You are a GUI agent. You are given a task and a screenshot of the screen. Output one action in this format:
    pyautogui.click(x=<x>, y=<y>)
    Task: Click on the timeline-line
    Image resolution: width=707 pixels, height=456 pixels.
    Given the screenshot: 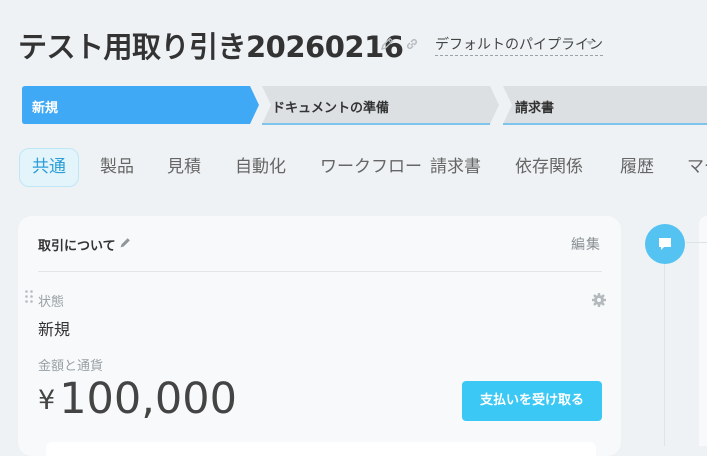 What is the action you would take?
    pyautogui.click(x=664, y=355)
    